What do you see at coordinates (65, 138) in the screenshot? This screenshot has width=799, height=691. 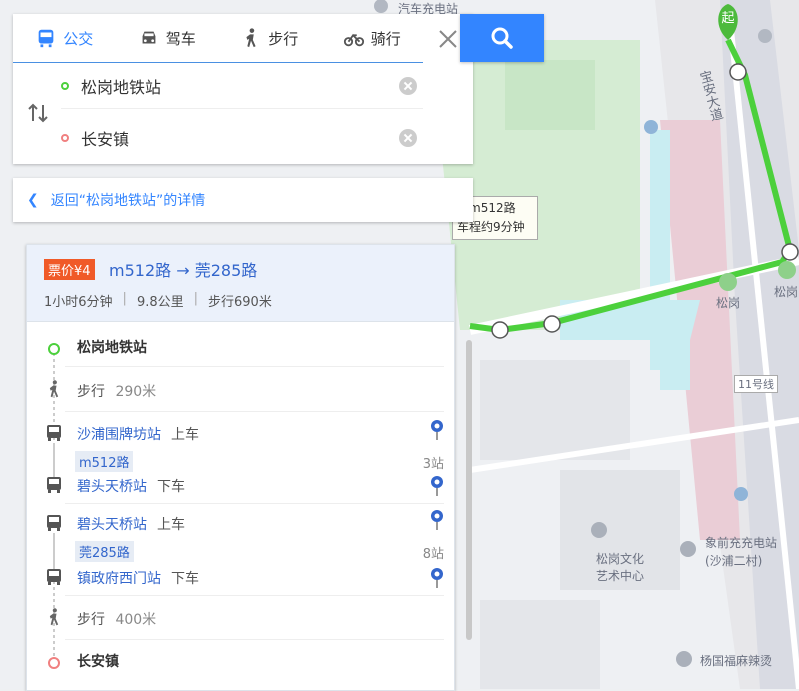 I see `destination-dot` at bounding box center [65, 138].